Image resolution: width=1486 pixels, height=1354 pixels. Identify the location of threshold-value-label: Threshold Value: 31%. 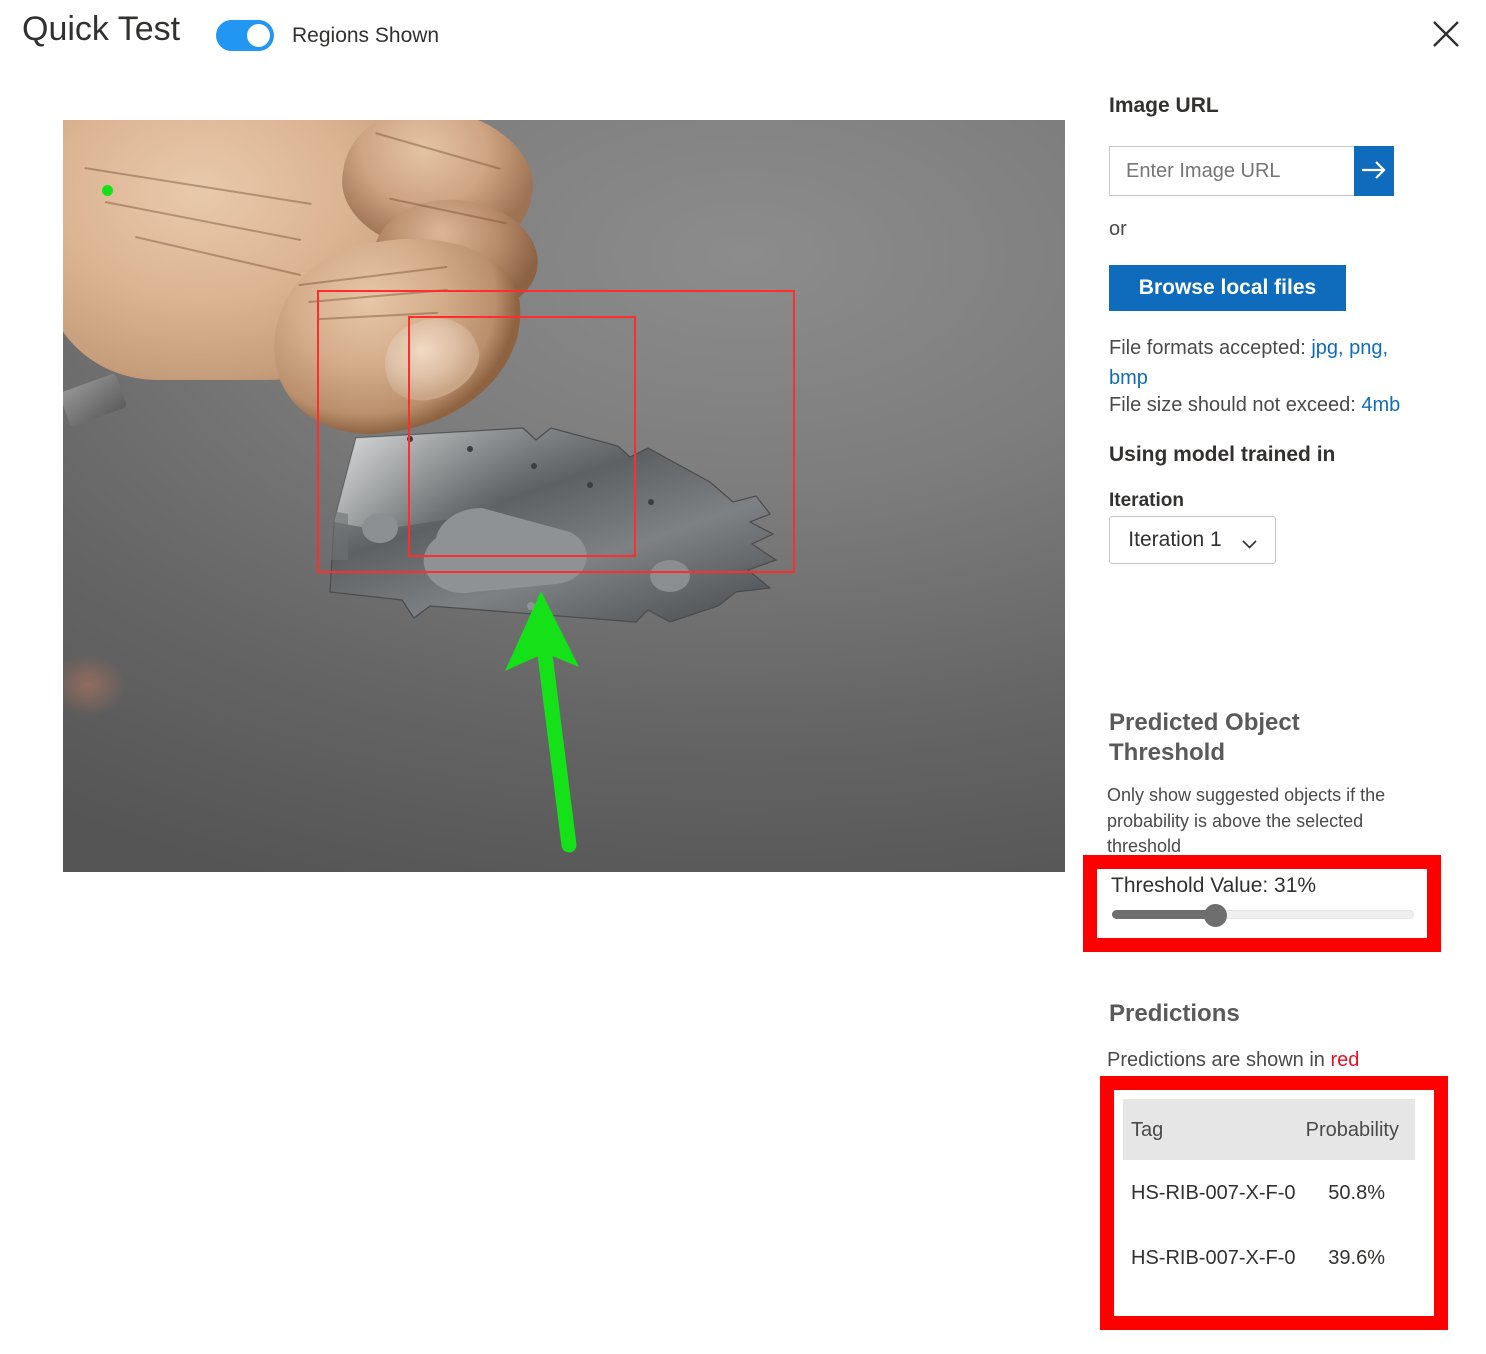
(1214, 885).